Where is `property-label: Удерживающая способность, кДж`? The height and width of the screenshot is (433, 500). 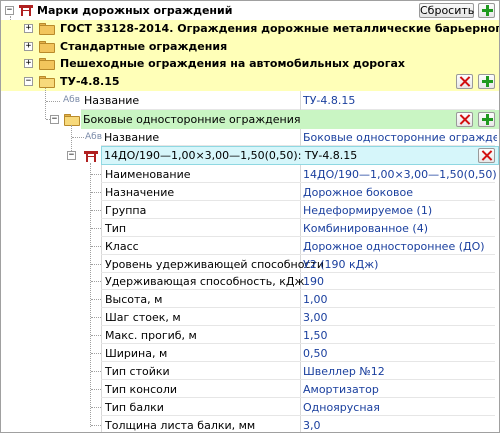
property-label: Удерживающая способность, кДж is located at coordinates (205, 281).